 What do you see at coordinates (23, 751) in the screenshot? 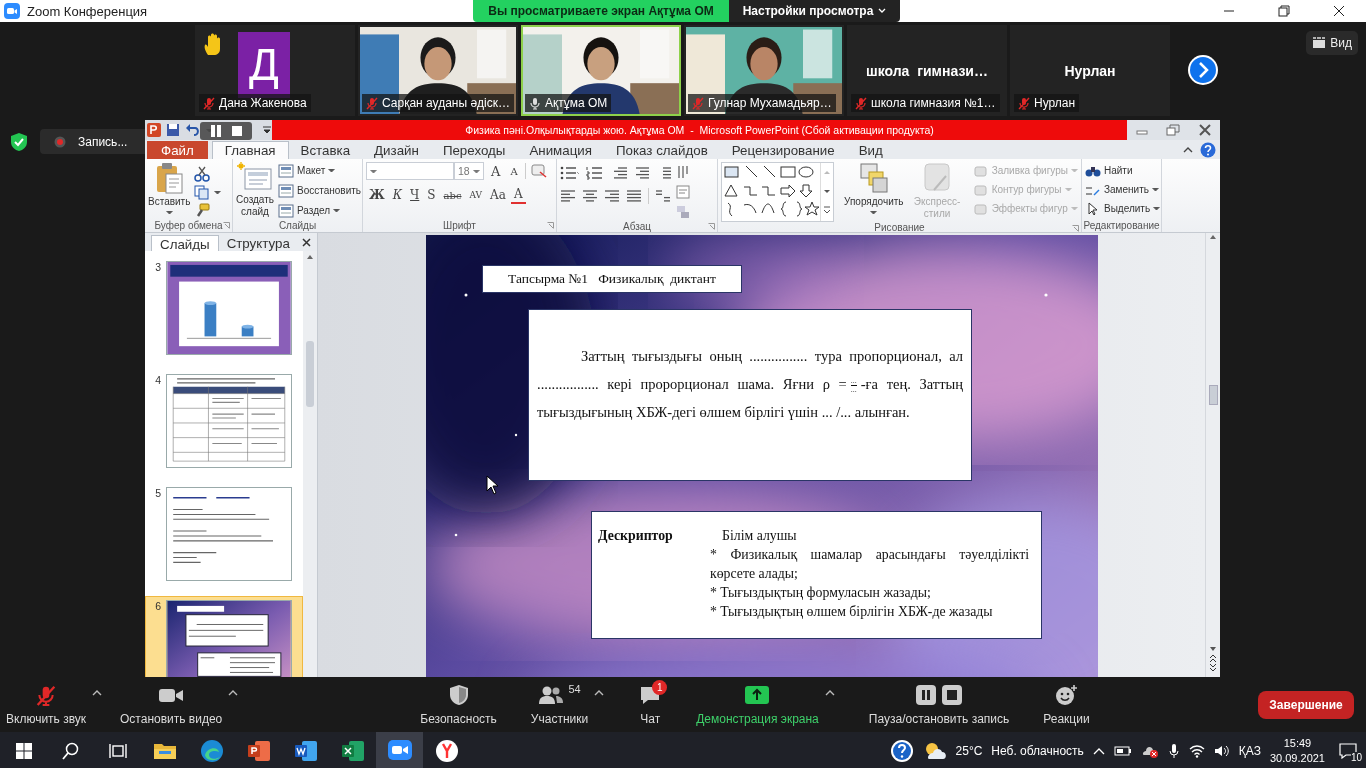
I see `windows-start-icon` at bounding box center [23, 751].